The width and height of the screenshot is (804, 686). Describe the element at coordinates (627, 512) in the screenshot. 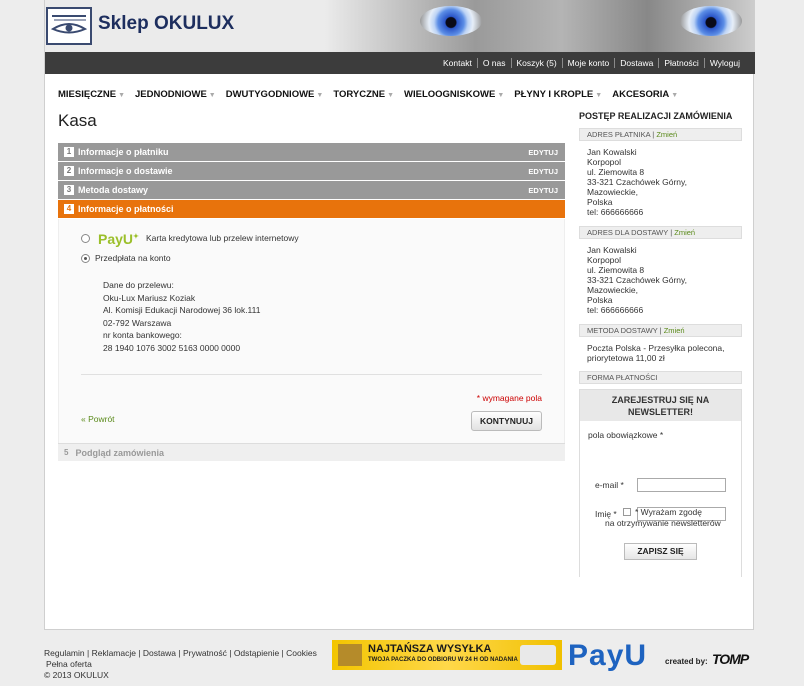

I see `consent-checkbox` at that location.